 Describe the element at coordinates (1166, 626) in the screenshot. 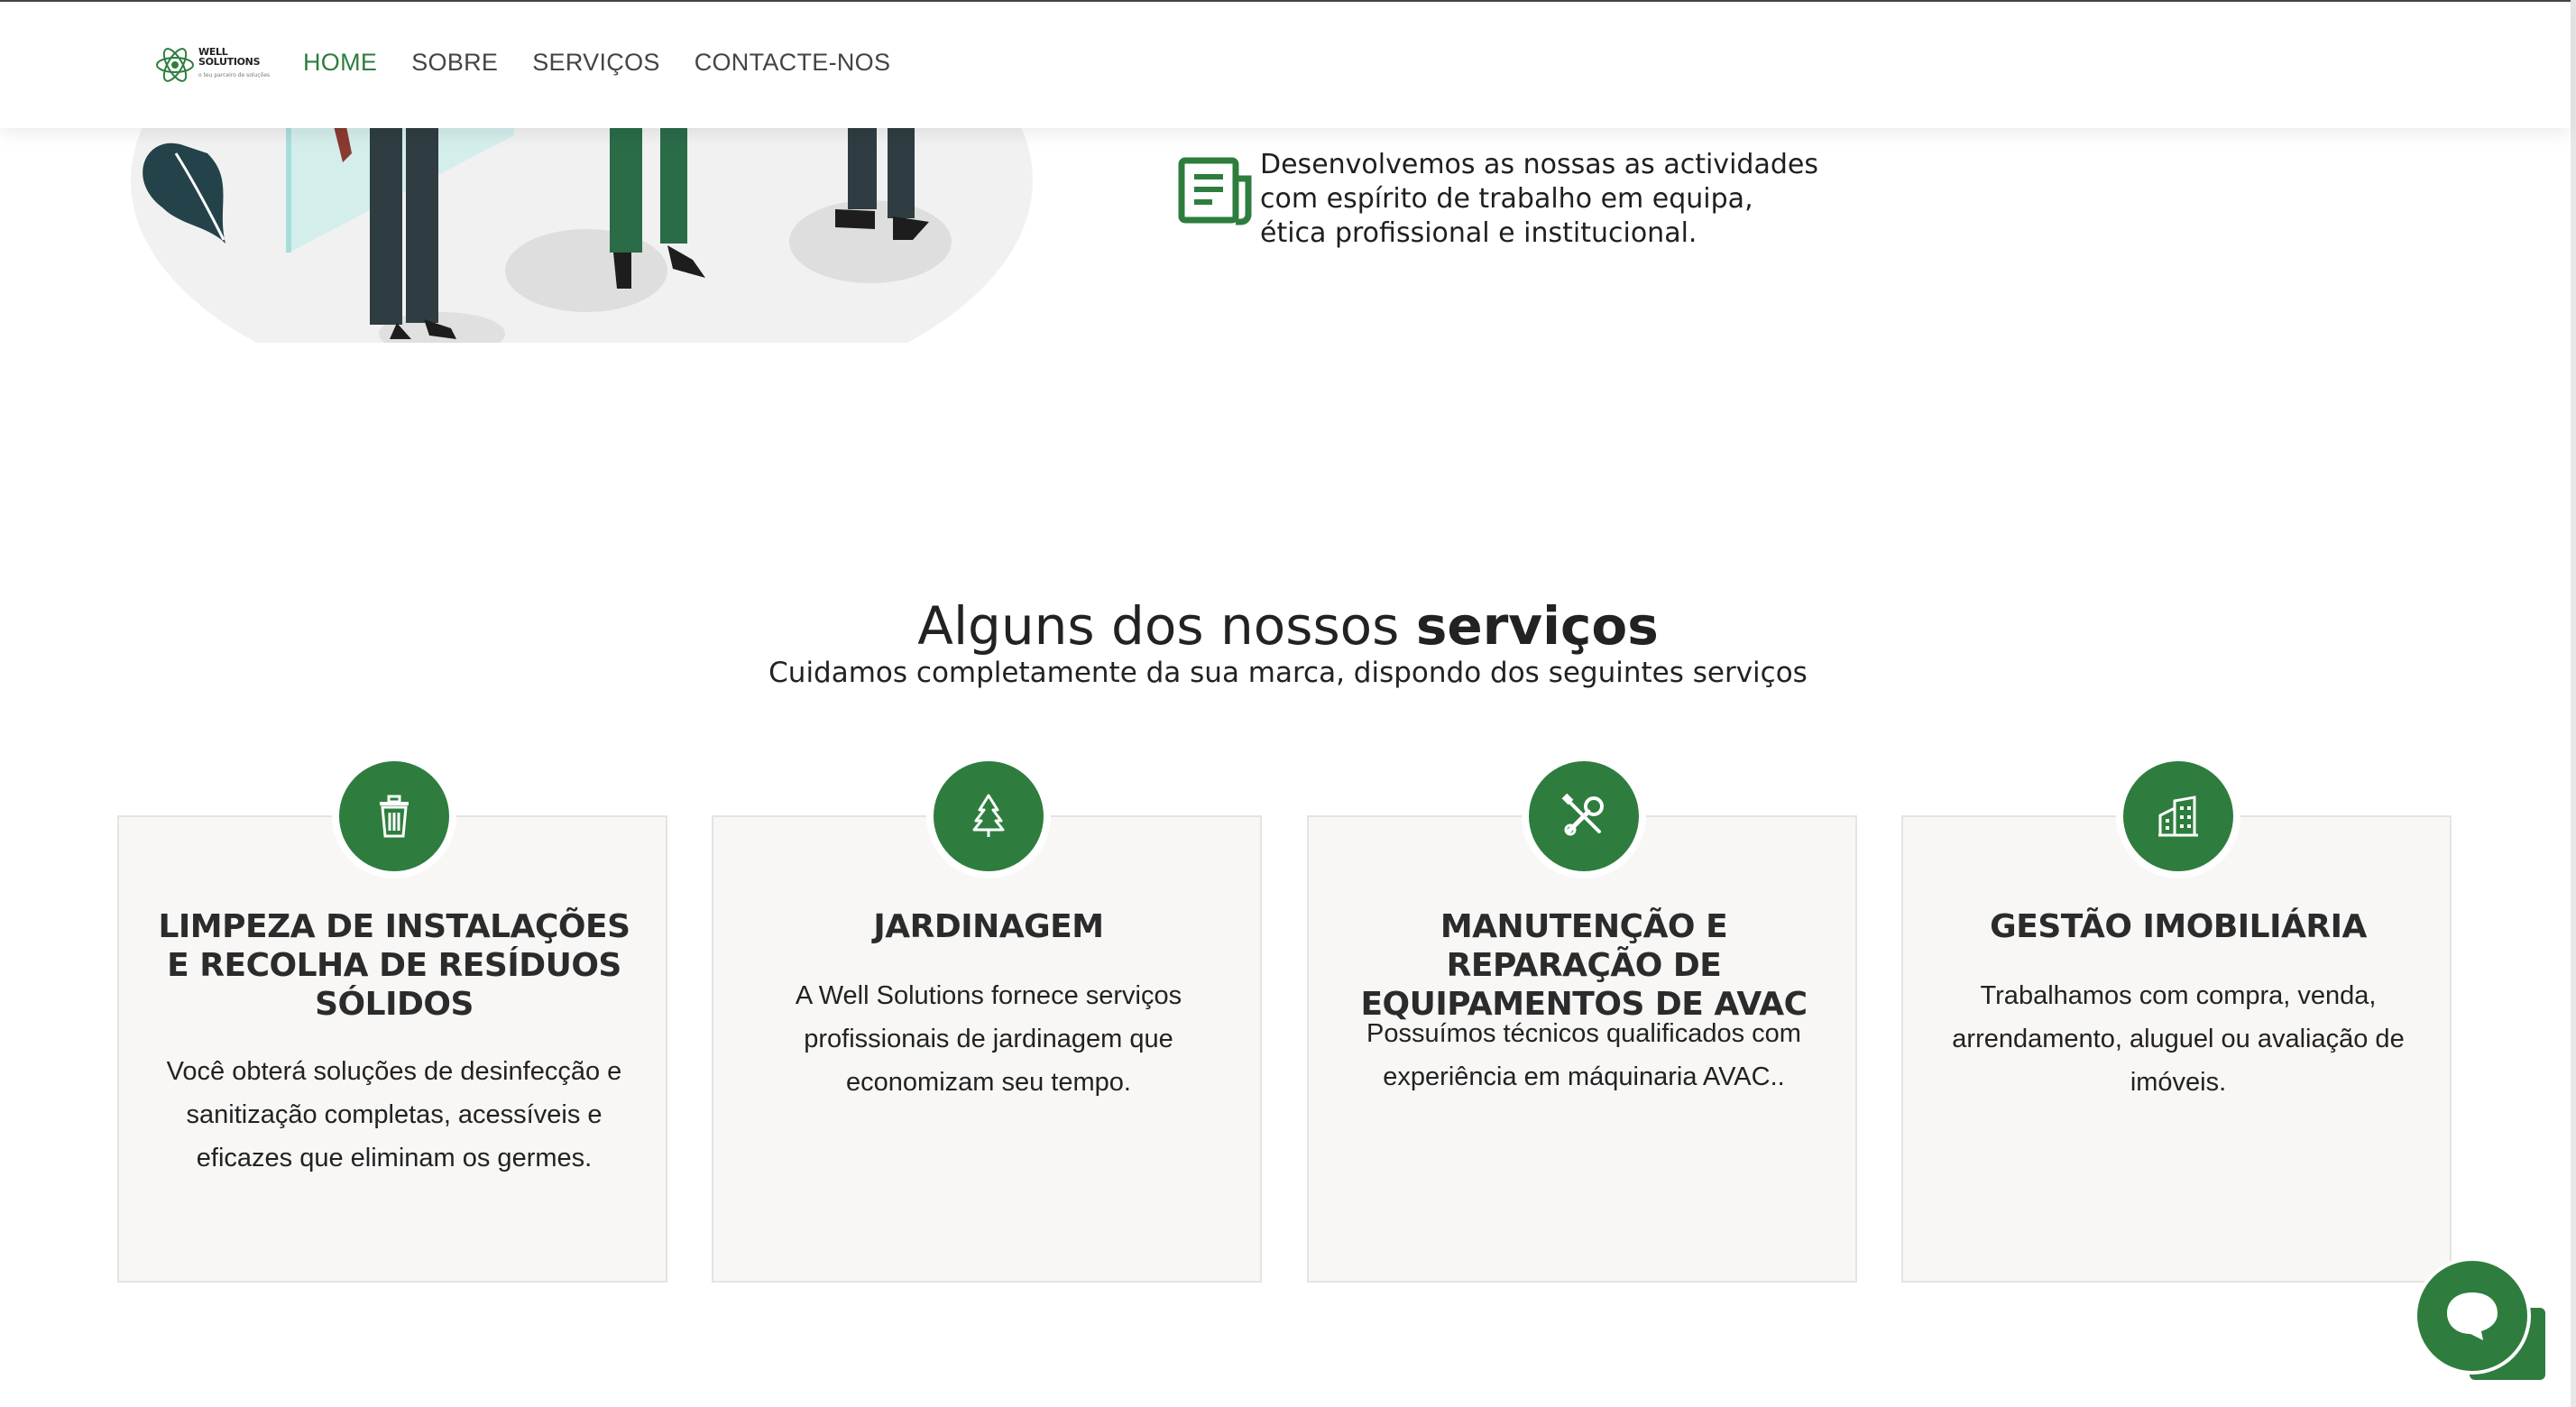

I see `services-title-prefix: Alguns dos nossos` at that location.